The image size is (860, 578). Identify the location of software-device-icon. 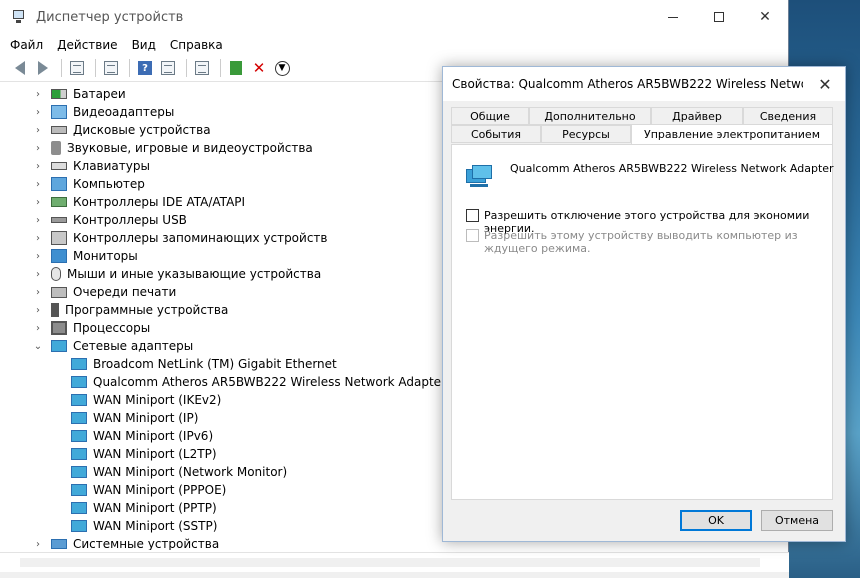
(55, 310).